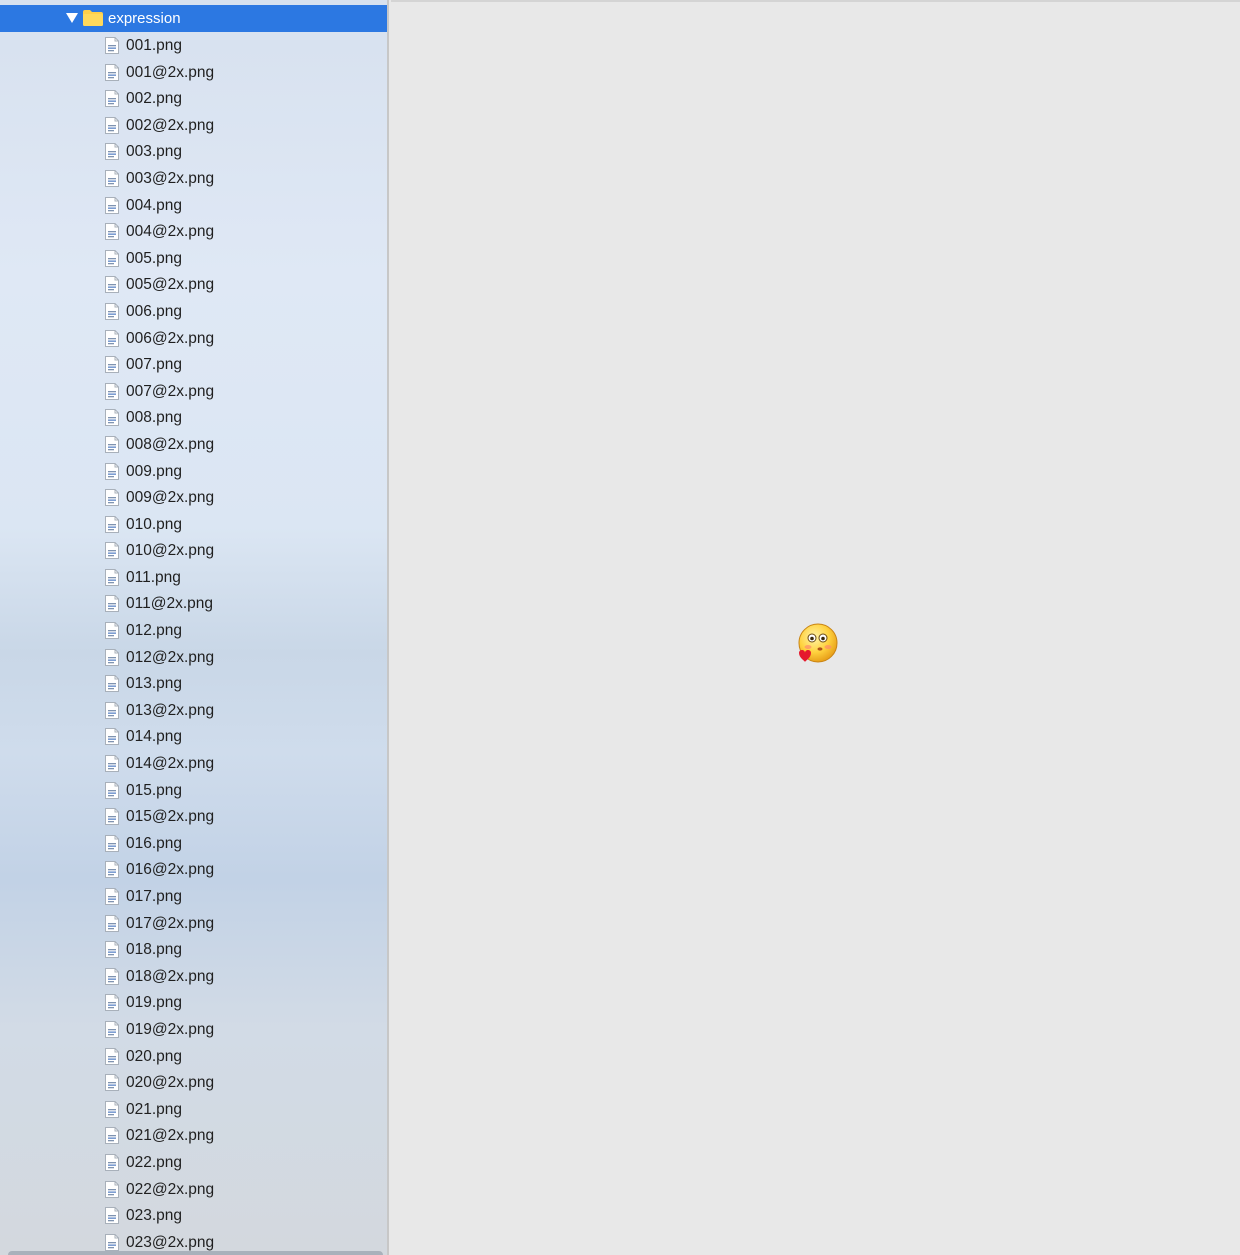 Image resolution: width=1240 pixels, height=1255 pixels. I want to click on file-row: 019@2x.png, so click(193, 1029).